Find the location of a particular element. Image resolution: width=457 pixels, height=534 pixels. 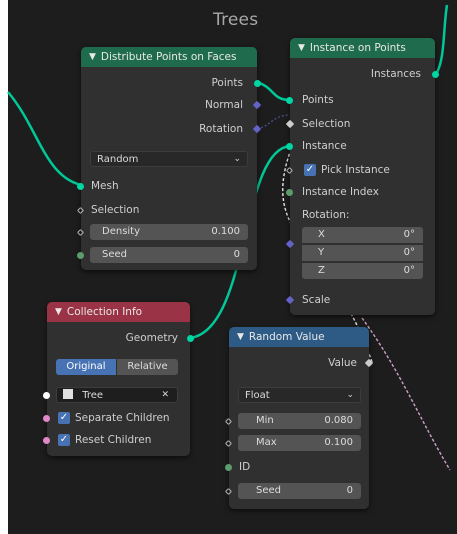

input-id-socket is located at coordinates (228, 467).